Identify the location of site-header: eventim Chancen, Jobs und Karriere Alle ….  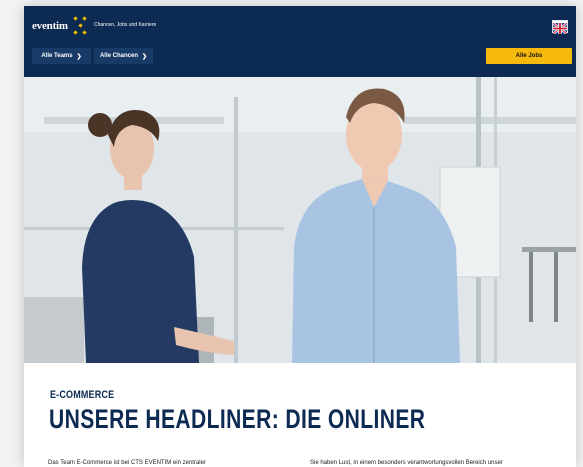
(300, 41).